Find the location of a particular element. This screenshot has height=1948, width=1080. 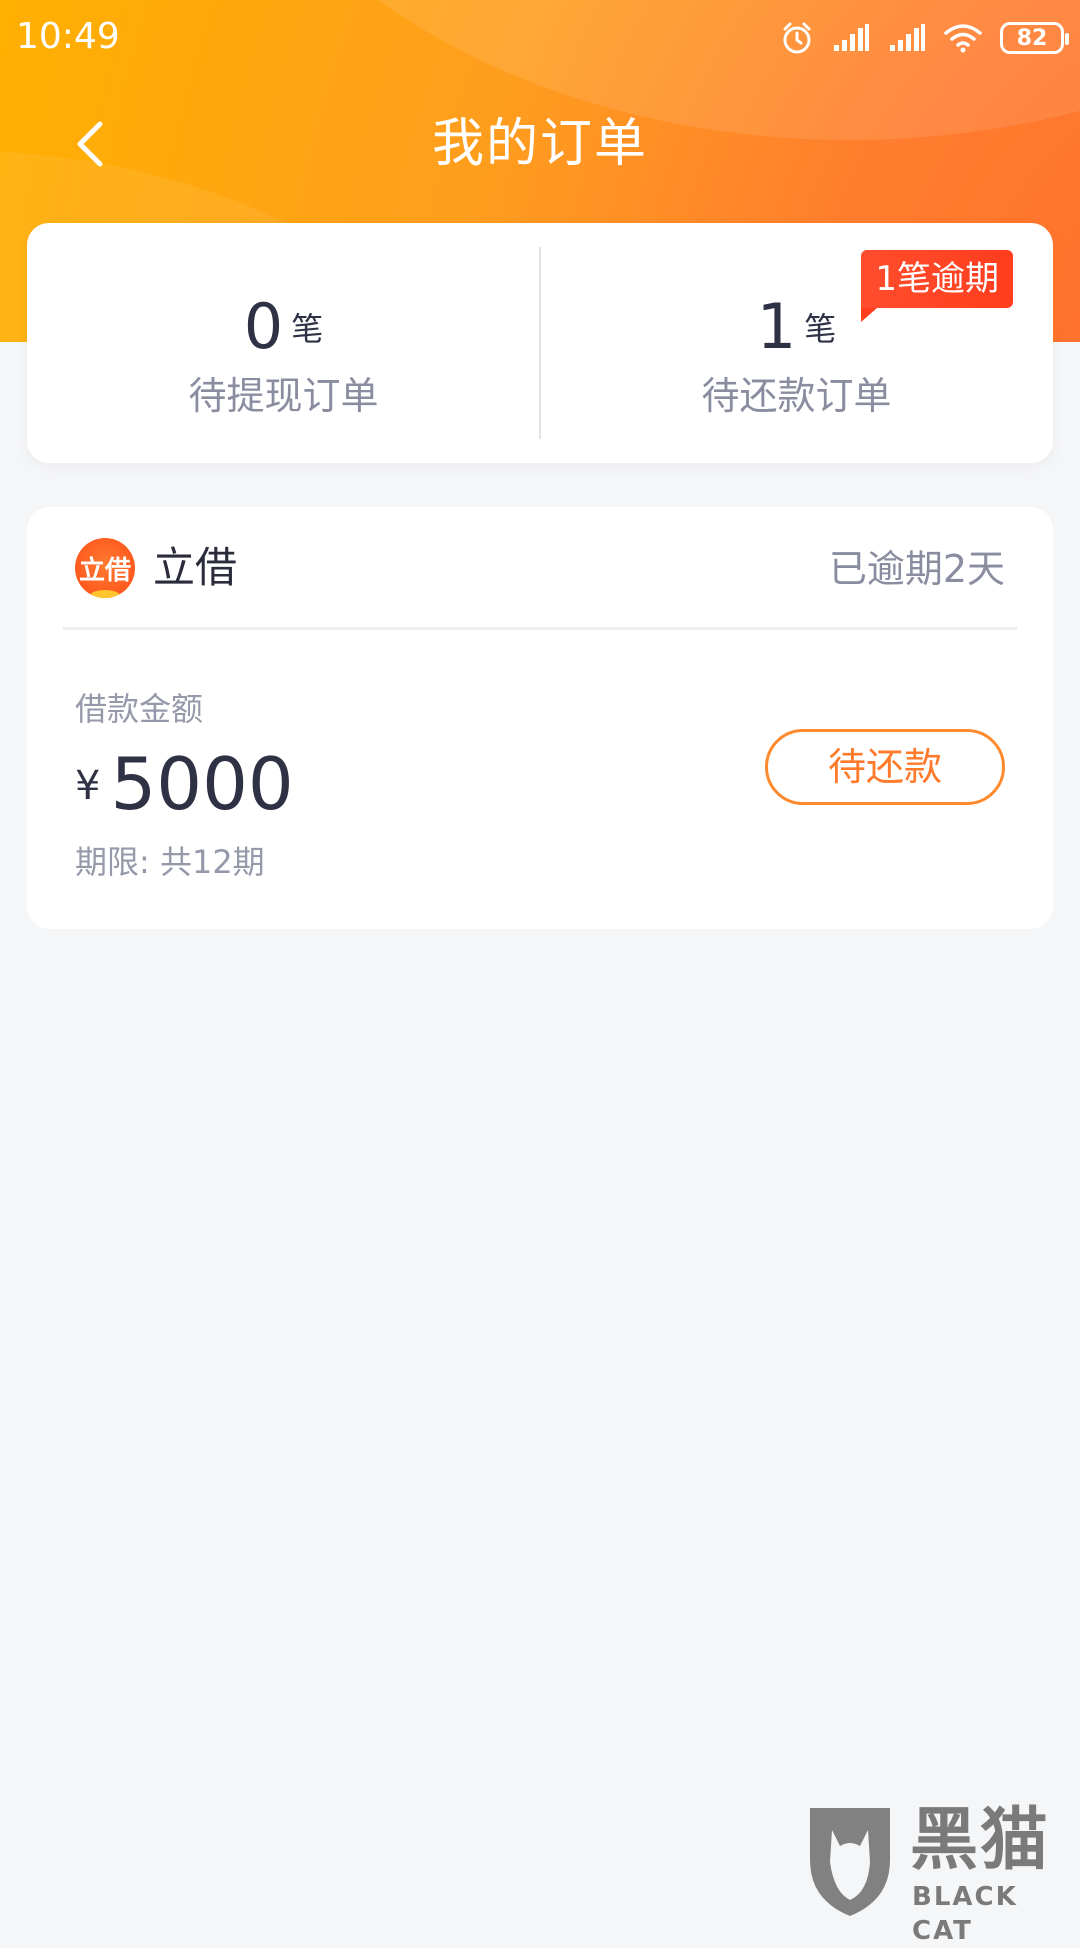

pending-repay-number: 1 is located at coordinates (776, 327).